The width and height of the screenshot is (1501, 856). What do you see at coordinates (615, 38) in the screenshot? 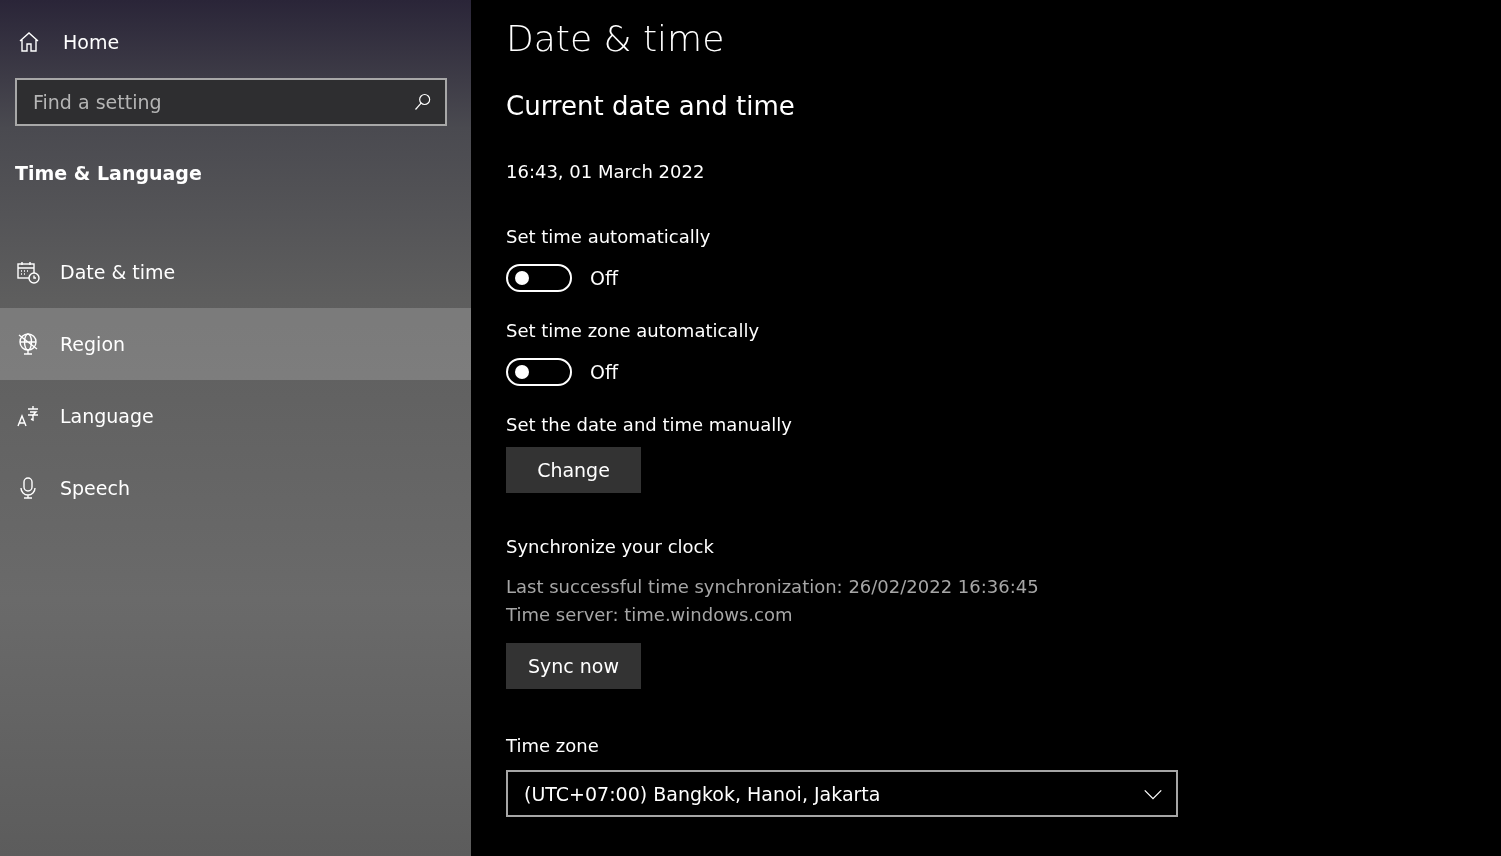
I see `page-title: Date & time` at bounding box center [615, 38].